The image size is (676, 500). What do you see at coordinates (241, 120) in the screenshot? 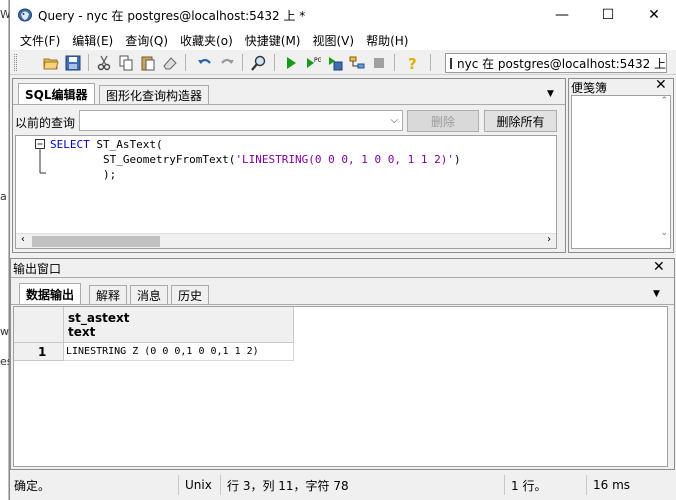
I see `history-combo: ⌵` at bounding box center [241, 120].